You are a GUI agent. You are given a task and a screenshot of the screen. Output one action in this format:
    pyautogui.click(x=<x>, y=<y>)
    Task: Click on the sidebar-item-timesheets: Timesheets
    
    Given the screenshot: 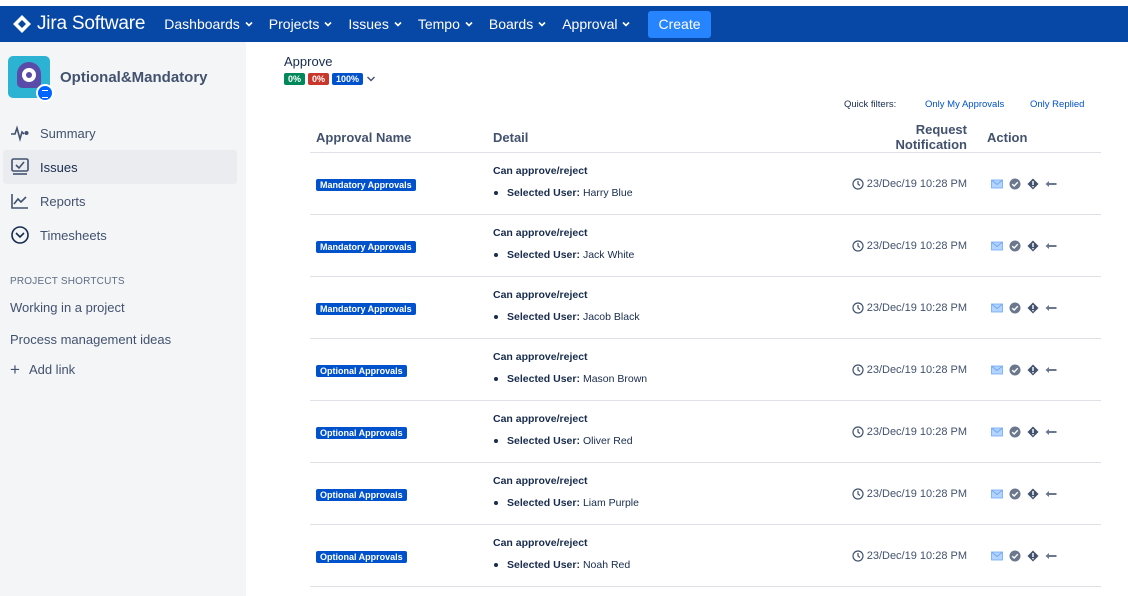 What is the action you would take?
    pyautogui.click(x=120, y=235)
    